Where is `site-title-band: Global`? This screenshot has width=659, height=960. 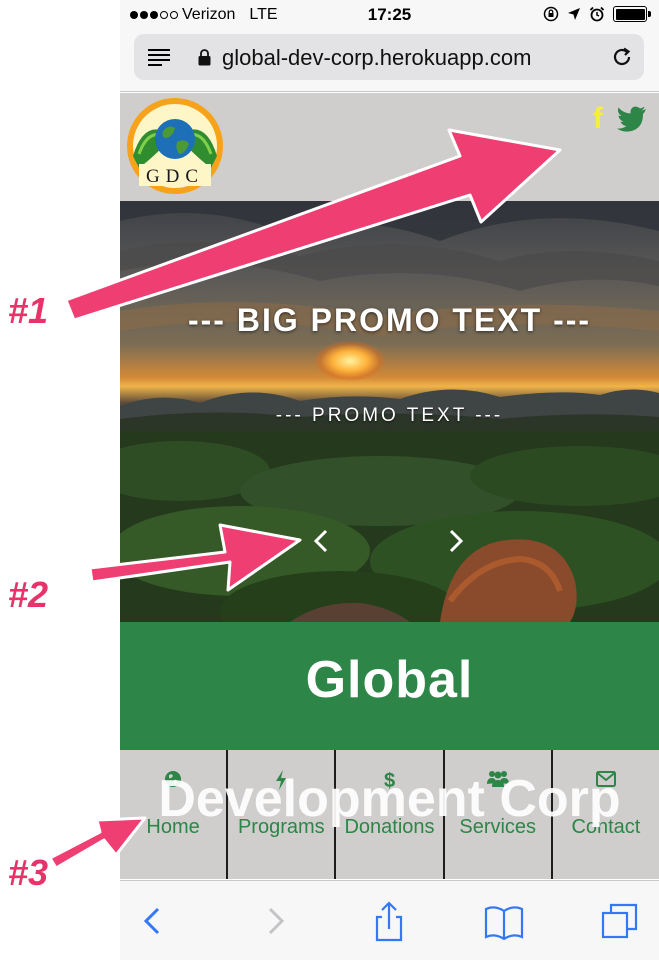 site-title-band: Global is located at coordinates (389, 686).